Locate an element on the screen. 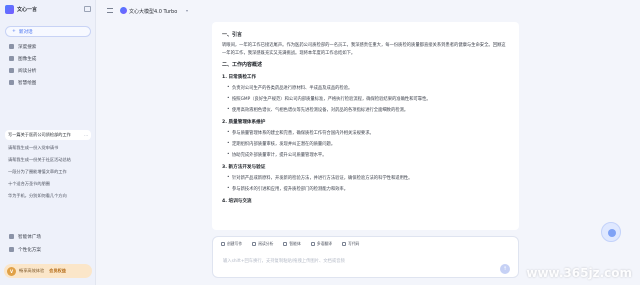 Image resolution: width=640 pixels, height=285 pixels. history-item: 写一篇关于医药公司质检部的工作 ⋯ is located at coordinates (48, 135).